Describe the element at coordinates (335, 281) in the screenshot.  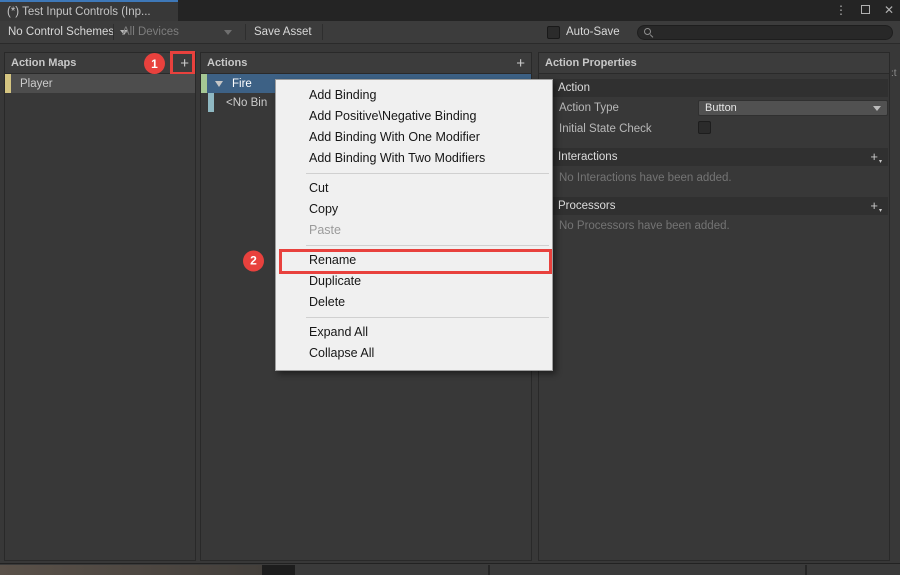
I see `menu-item-label: Duplicate` at that location.